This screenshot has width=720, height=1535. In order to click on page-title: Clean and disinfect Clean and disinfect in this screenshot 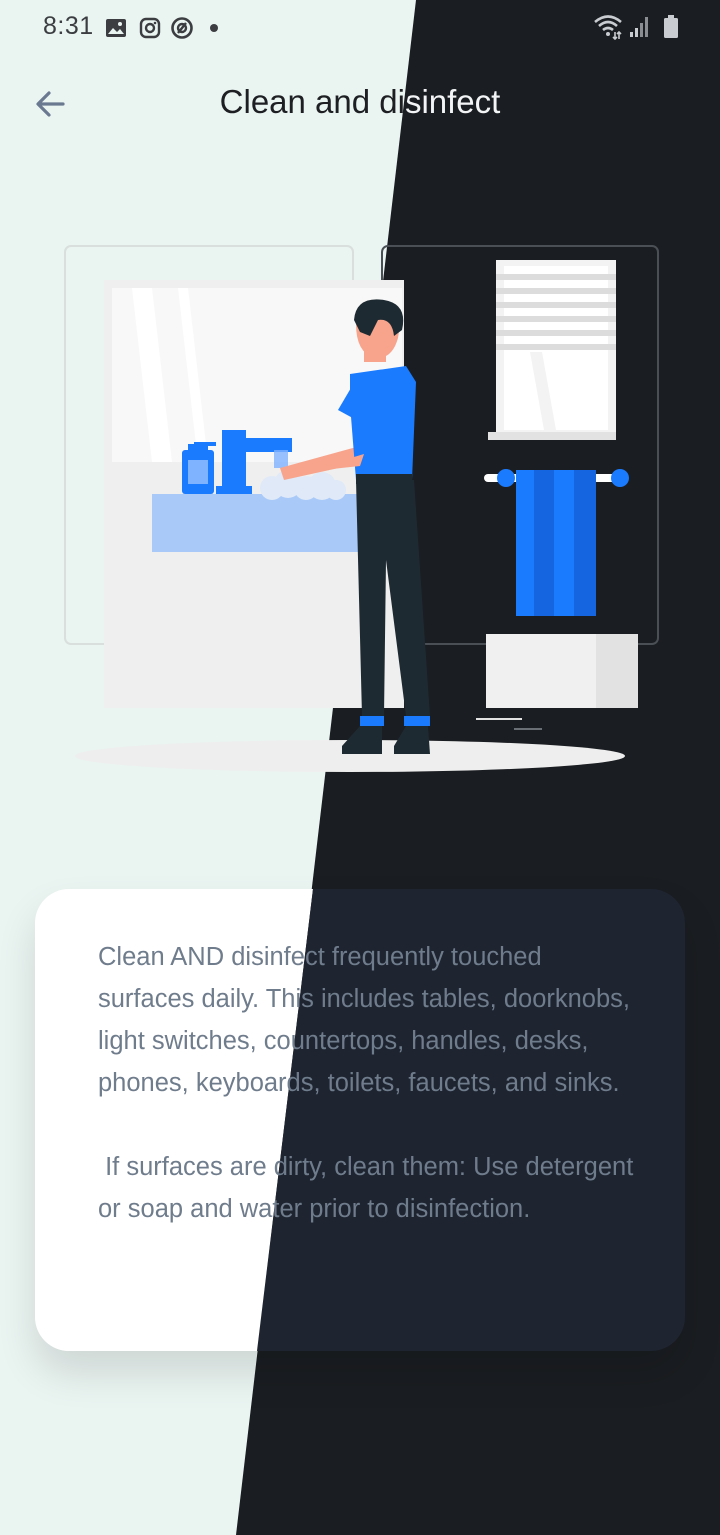, I will do `click(360, 103)`.